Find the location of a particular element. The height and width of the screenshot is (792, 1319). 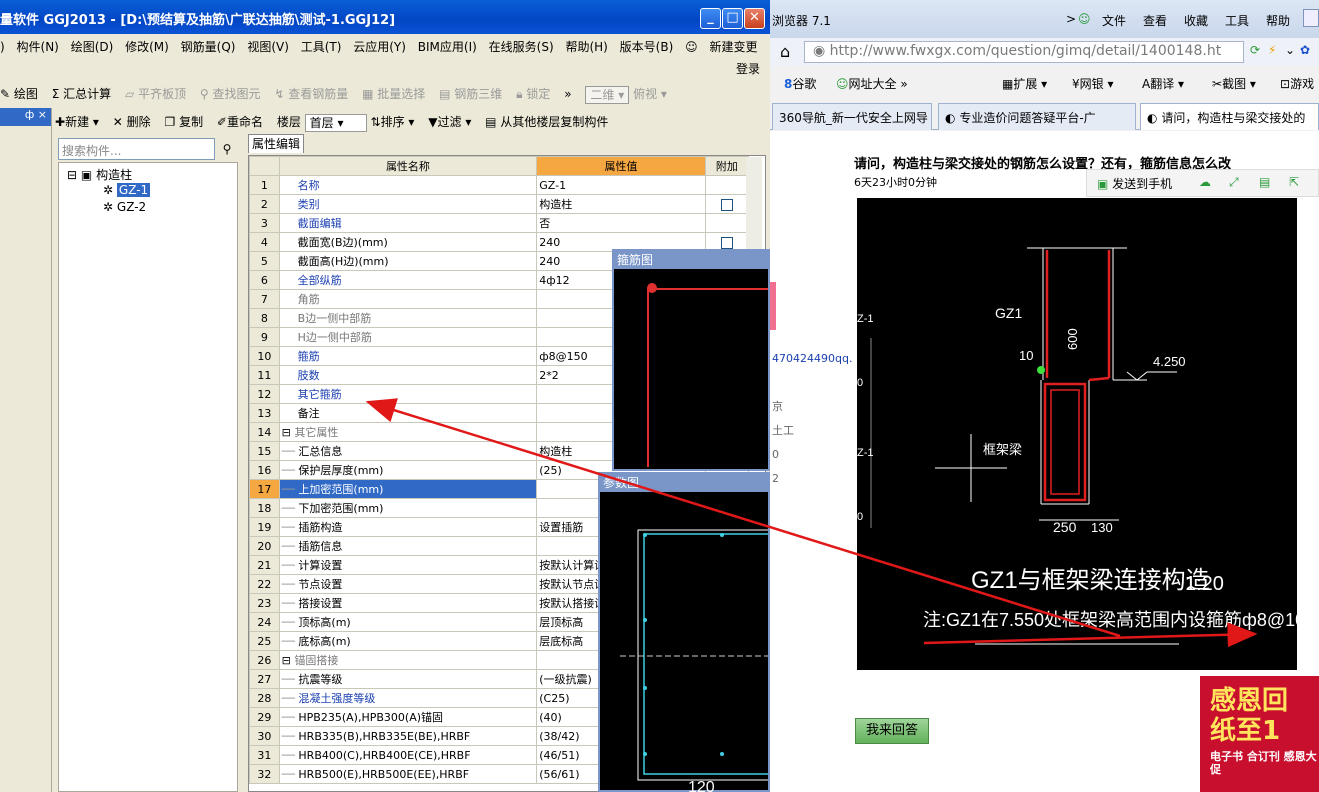

chevron-down-icon: ⌄ is located at coordinates (1290, 50).